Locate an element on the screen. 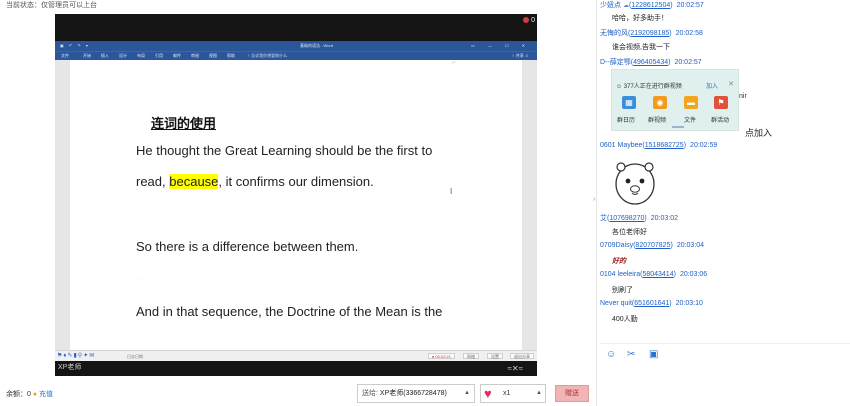 The height and width of the screenshot is (406, 850). recipient-select: 送给: XP老师(3366728478) ▲ is located at coordinates (416, 393).